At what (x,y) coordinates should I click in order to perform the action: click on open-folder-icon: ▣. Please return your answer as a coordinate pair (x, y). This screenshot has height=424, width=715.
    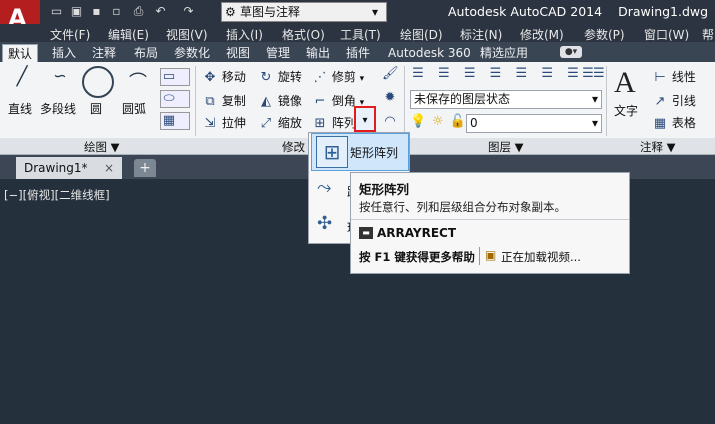
    Looking at the image, I should click on (76, 11).